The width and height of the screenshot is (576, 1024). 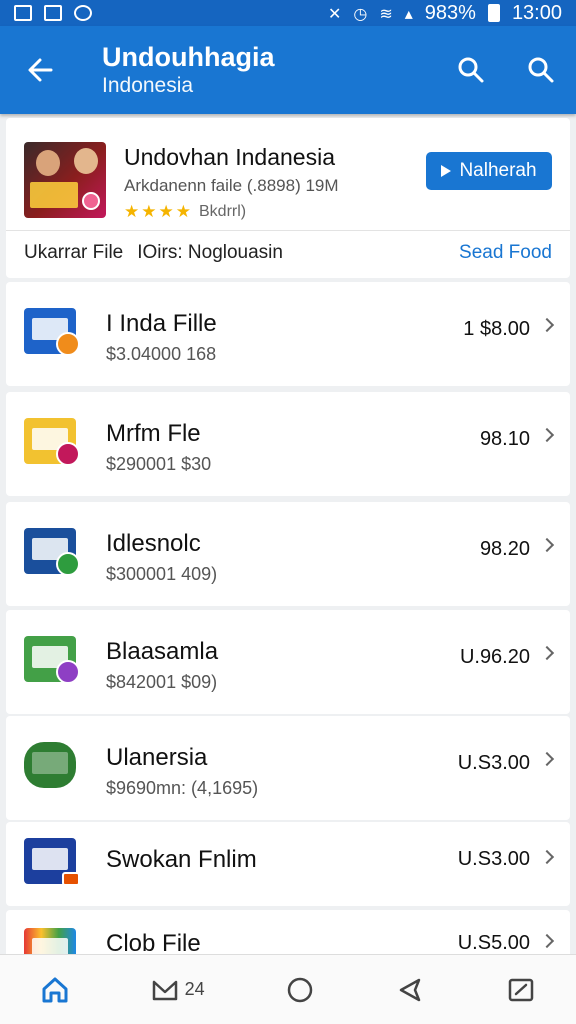 I want to click on item-subtitle: $300001 409), so click(x=162, y=574).